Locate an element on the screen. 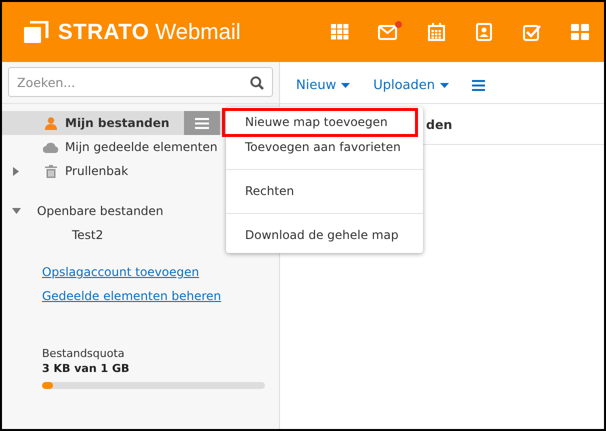 The height and width of the screenshot is (431, 606). brand-name: STRATO is located at coordinates (104, 32).